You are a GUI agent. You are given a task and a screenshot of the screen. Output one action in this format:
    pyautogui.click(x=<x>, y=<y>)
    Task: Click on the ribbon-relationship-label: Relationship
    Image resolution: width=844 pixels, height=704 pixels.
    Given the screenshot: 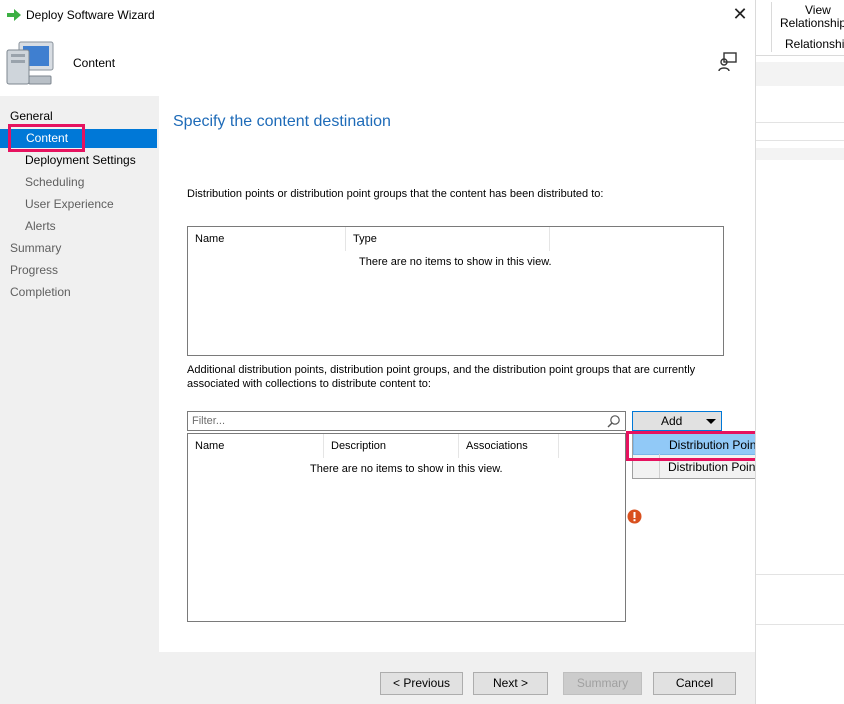 What is the action you would take?
    pyautogui.click(x=812, y=23)
    